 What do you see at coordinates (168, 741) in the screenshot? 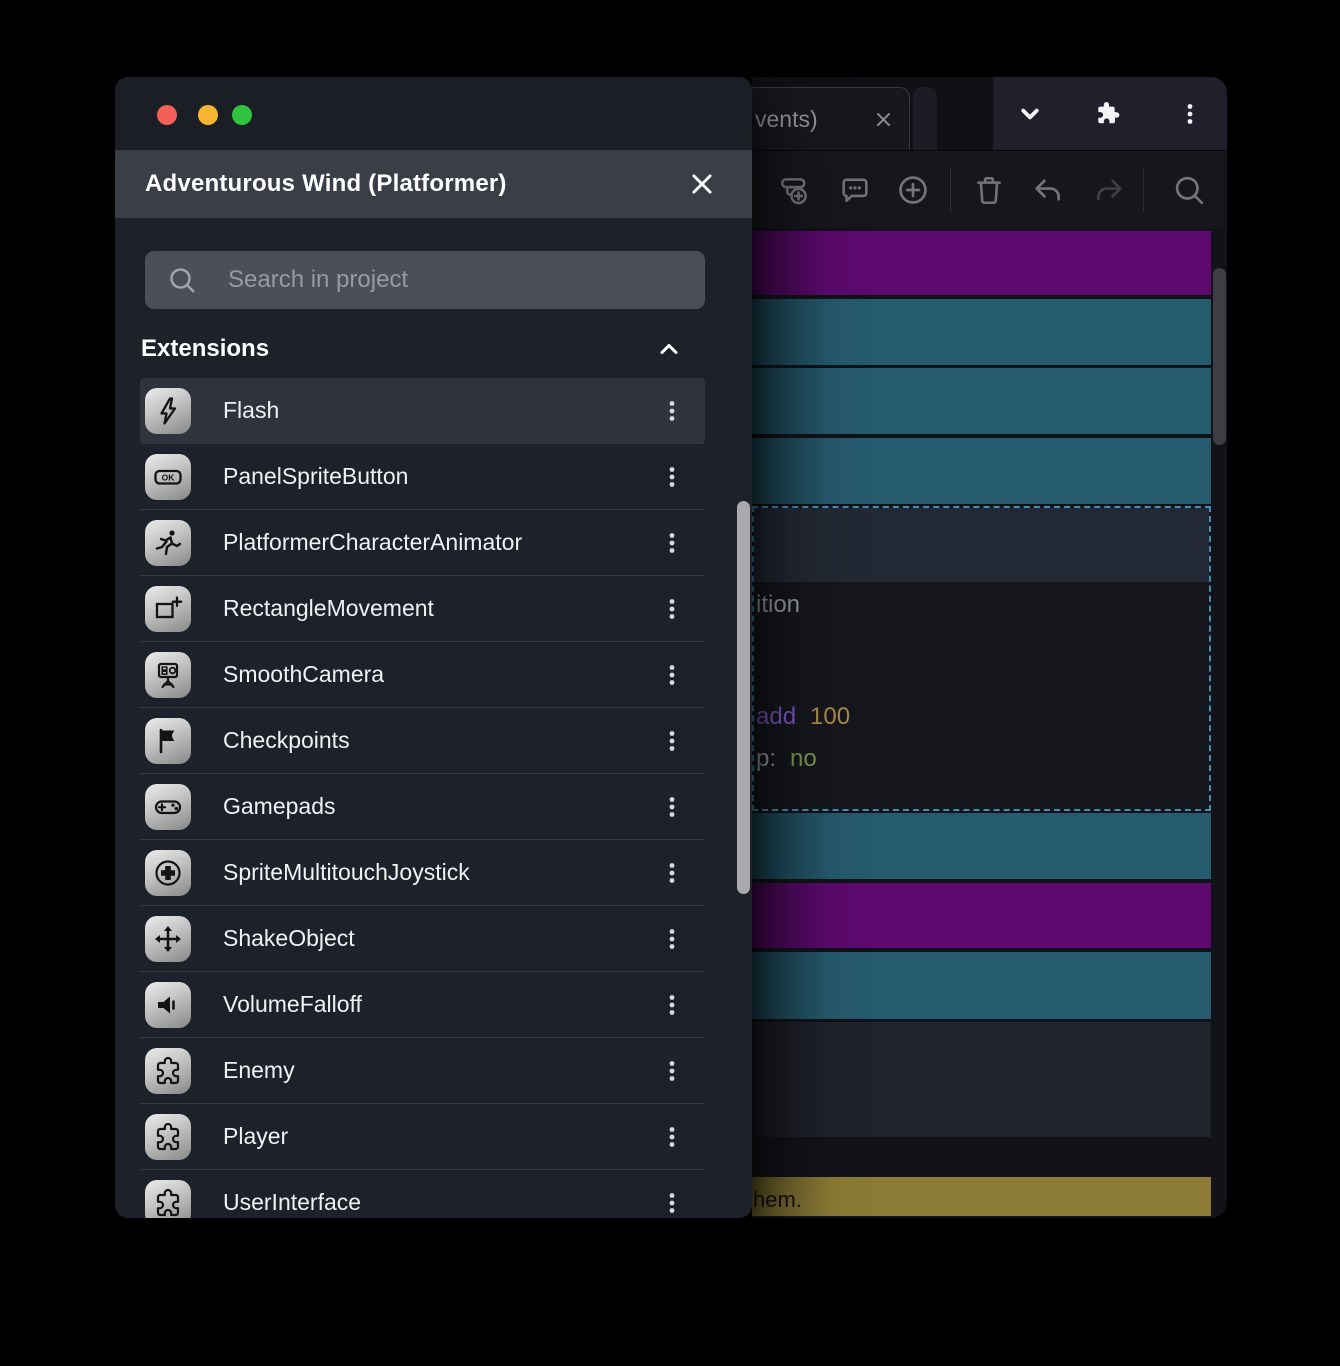
I see `flag-icon` at bounding box center [168, 741].